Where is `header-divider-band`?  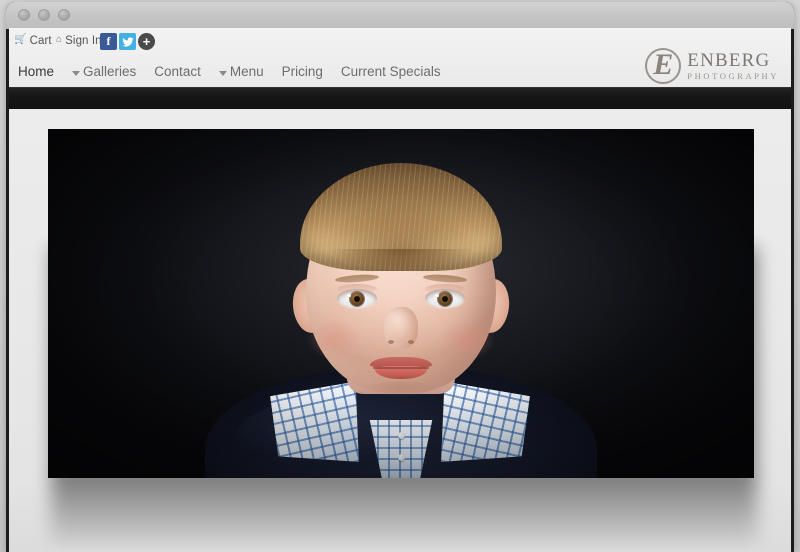
header-divider-band is located at coordinates (400, 98).